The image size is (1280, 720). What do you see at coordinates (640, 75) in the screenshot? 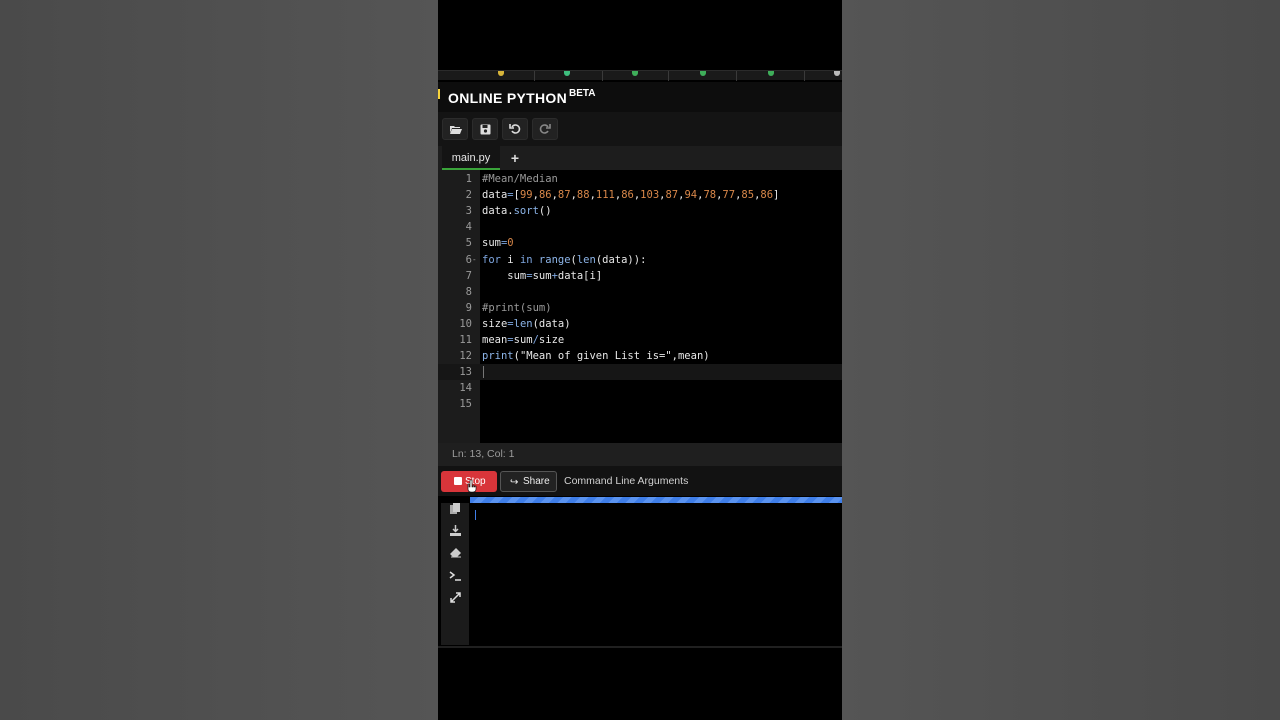
I see `browser-tab-strip` at bounding box center [640, 75].